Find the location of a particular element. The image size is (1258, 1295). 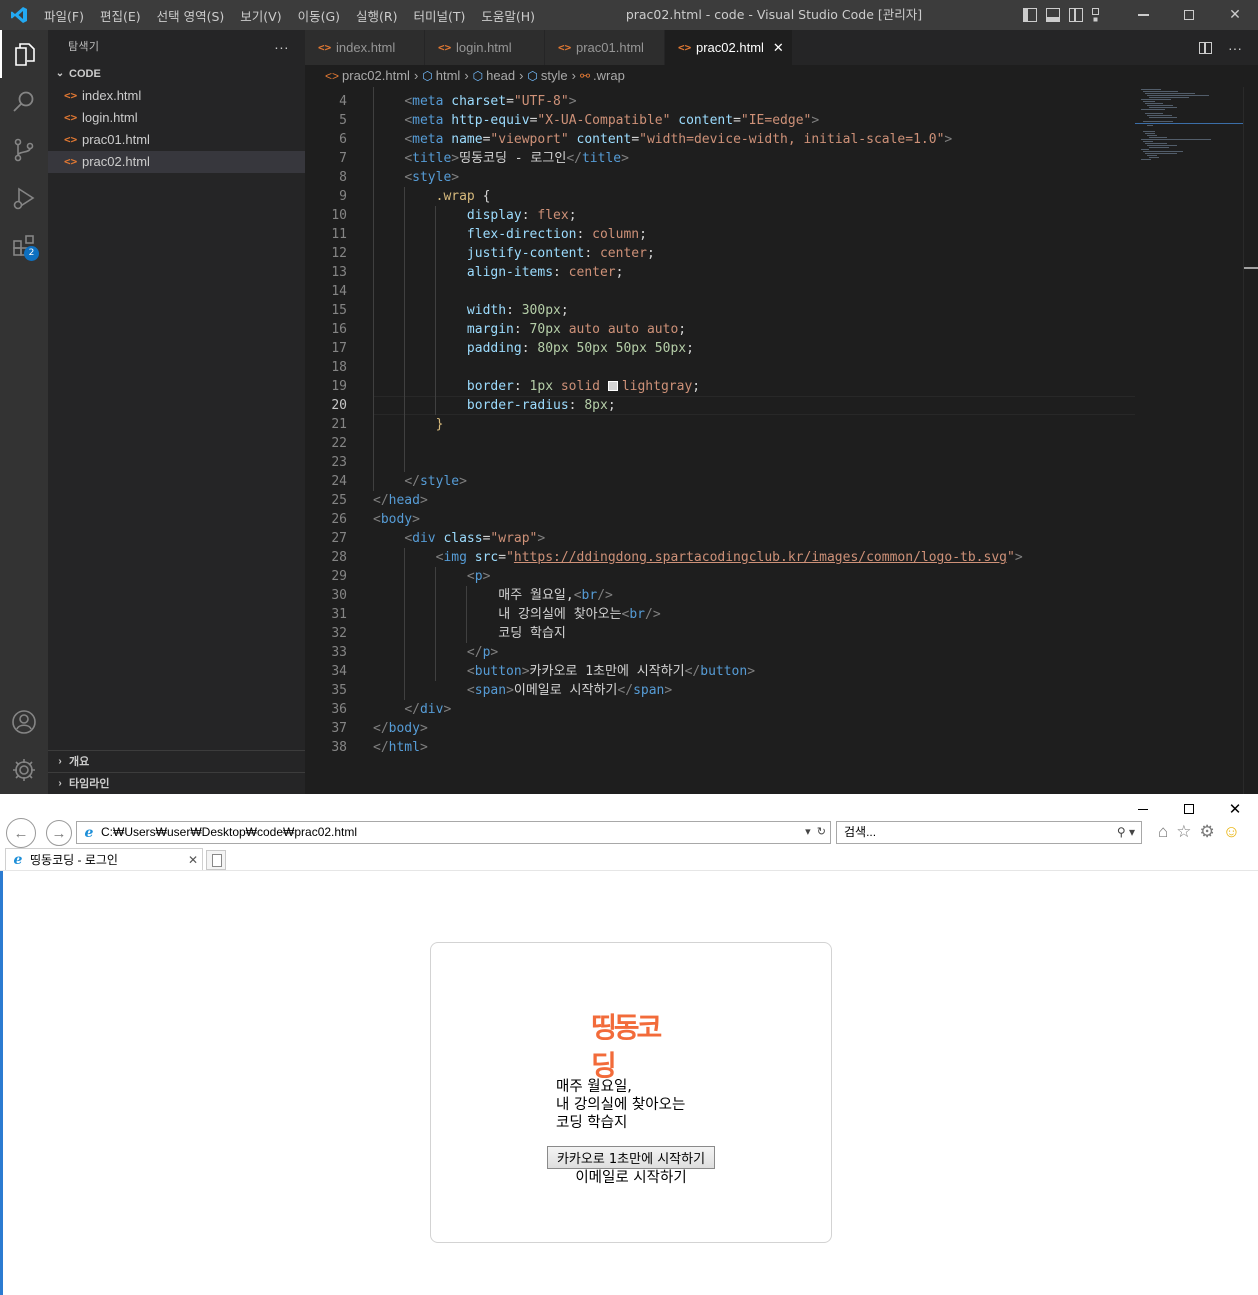

breadcrumb-item: prac02.html is located at coordinates (376, 76).